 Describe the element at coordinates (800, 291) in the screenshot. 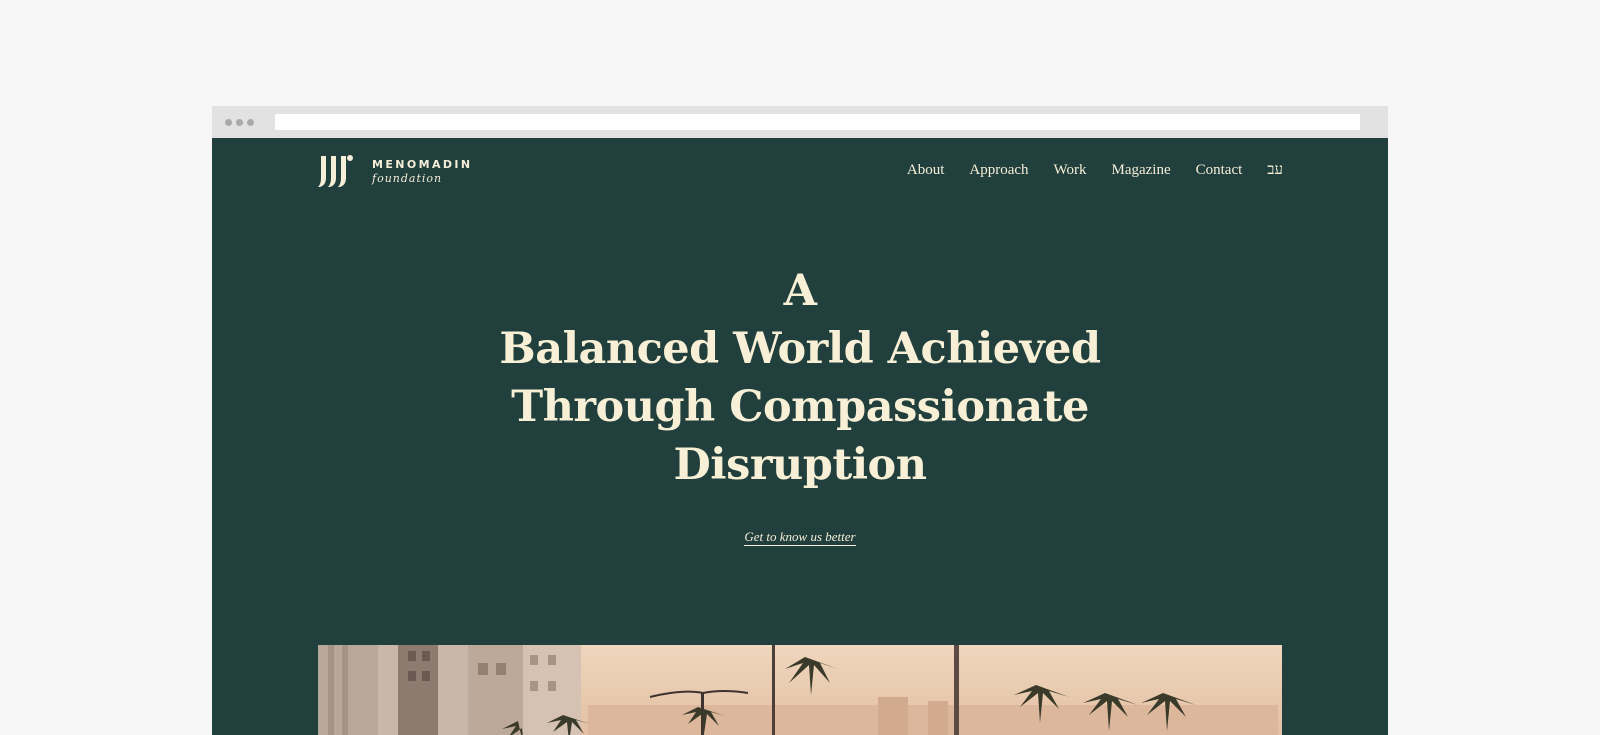

I see `hero-line: A` at that location.